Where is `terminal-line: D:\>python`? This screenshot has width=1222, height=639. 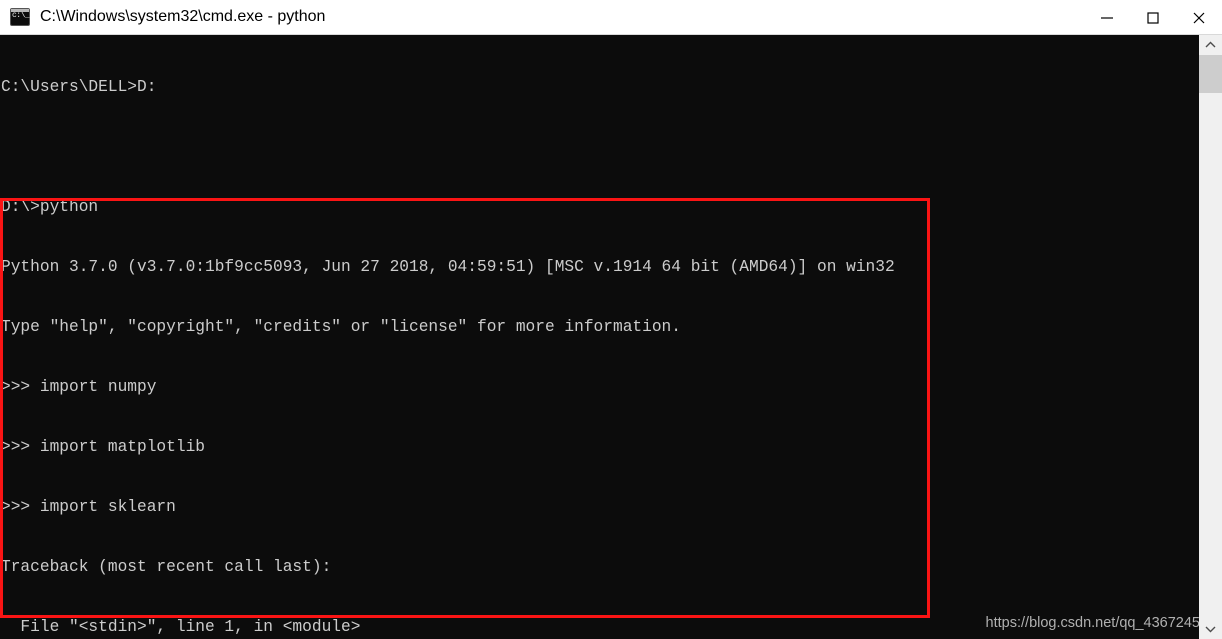
terminal-line: D:\>python is located at coordinates (50, 207).